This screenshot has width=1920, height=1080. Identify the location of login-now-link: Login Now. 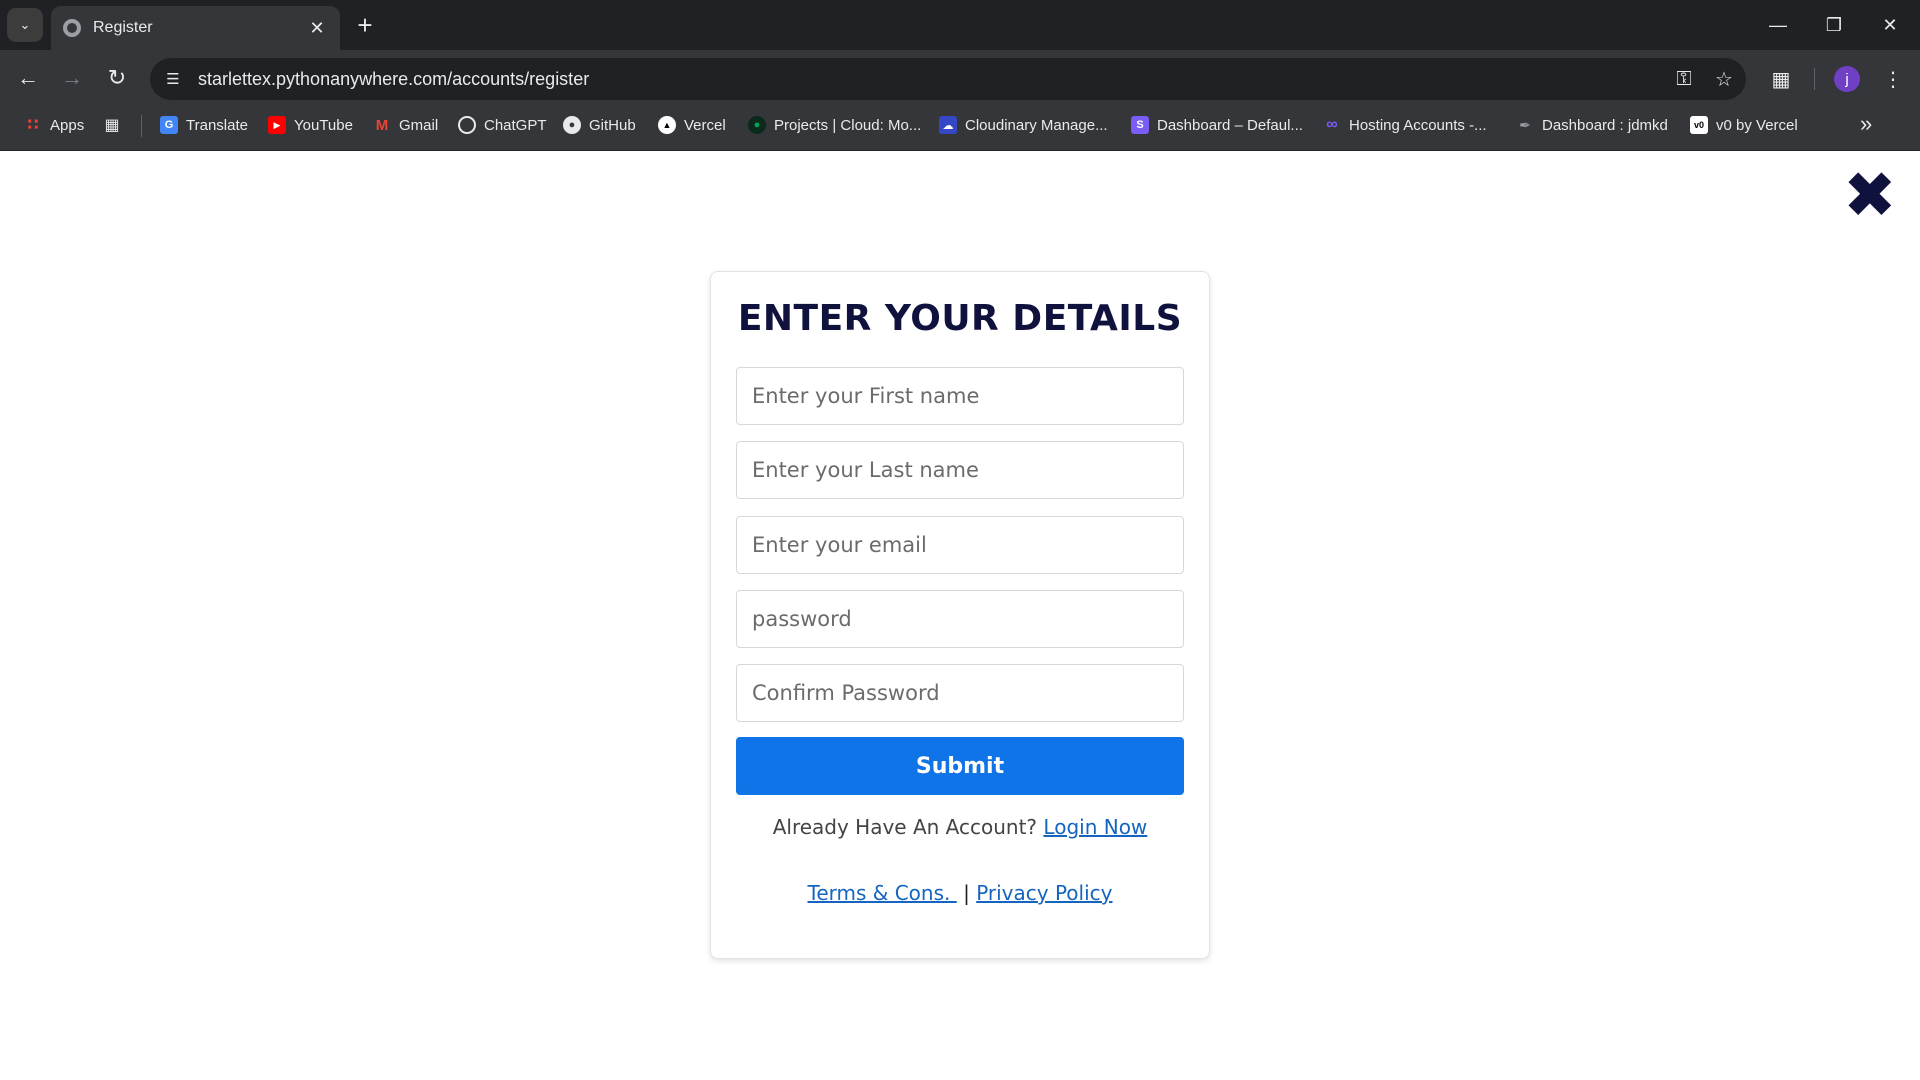
(1095, 827).